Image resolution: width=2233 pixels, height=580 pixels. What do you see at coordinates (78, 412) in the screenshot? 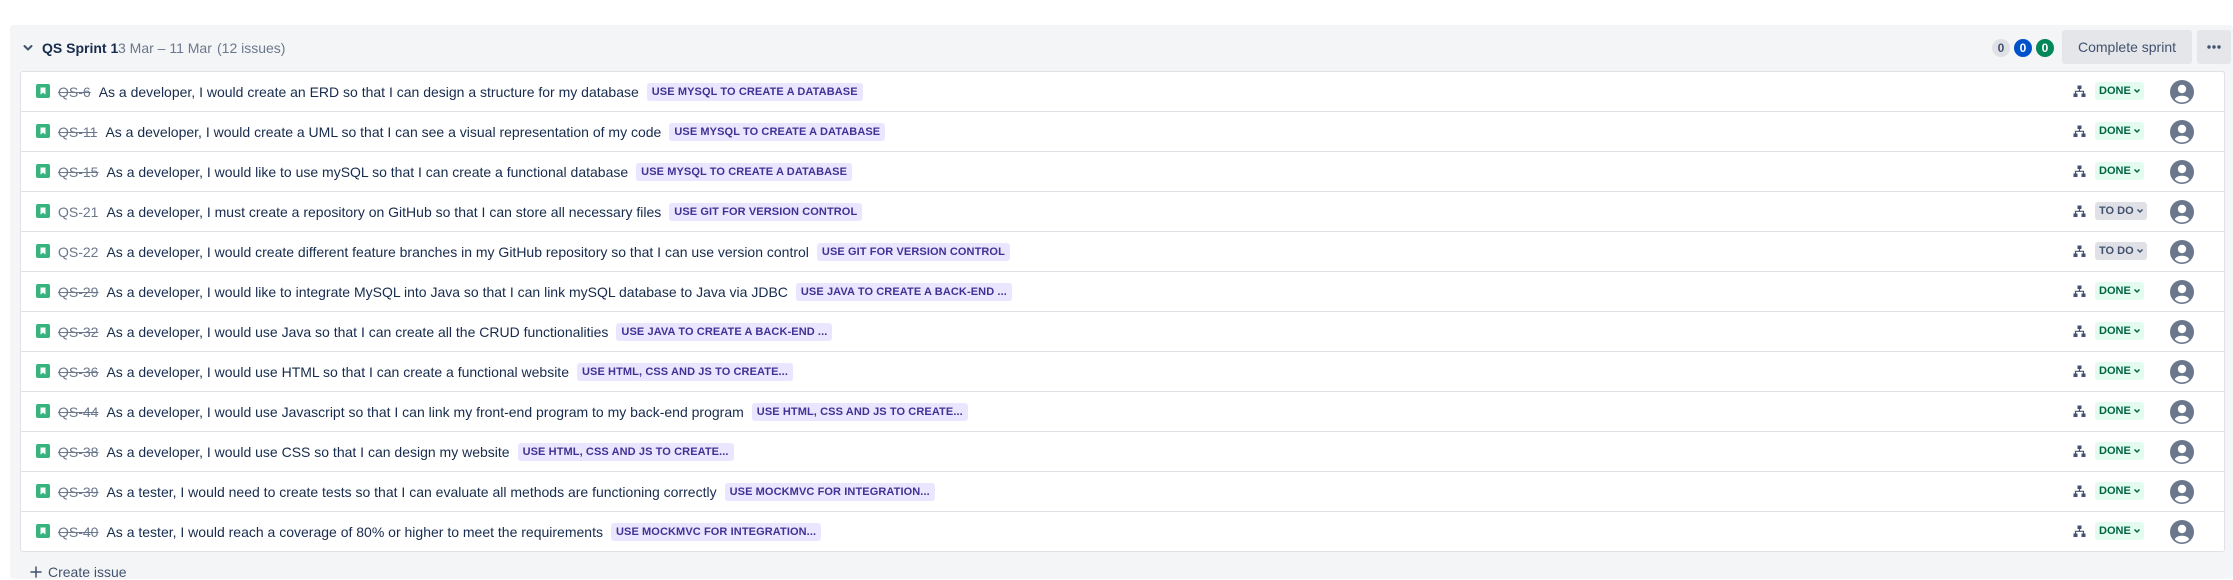
I see `issue-key: QS-44` at bounding box center [78, 412].